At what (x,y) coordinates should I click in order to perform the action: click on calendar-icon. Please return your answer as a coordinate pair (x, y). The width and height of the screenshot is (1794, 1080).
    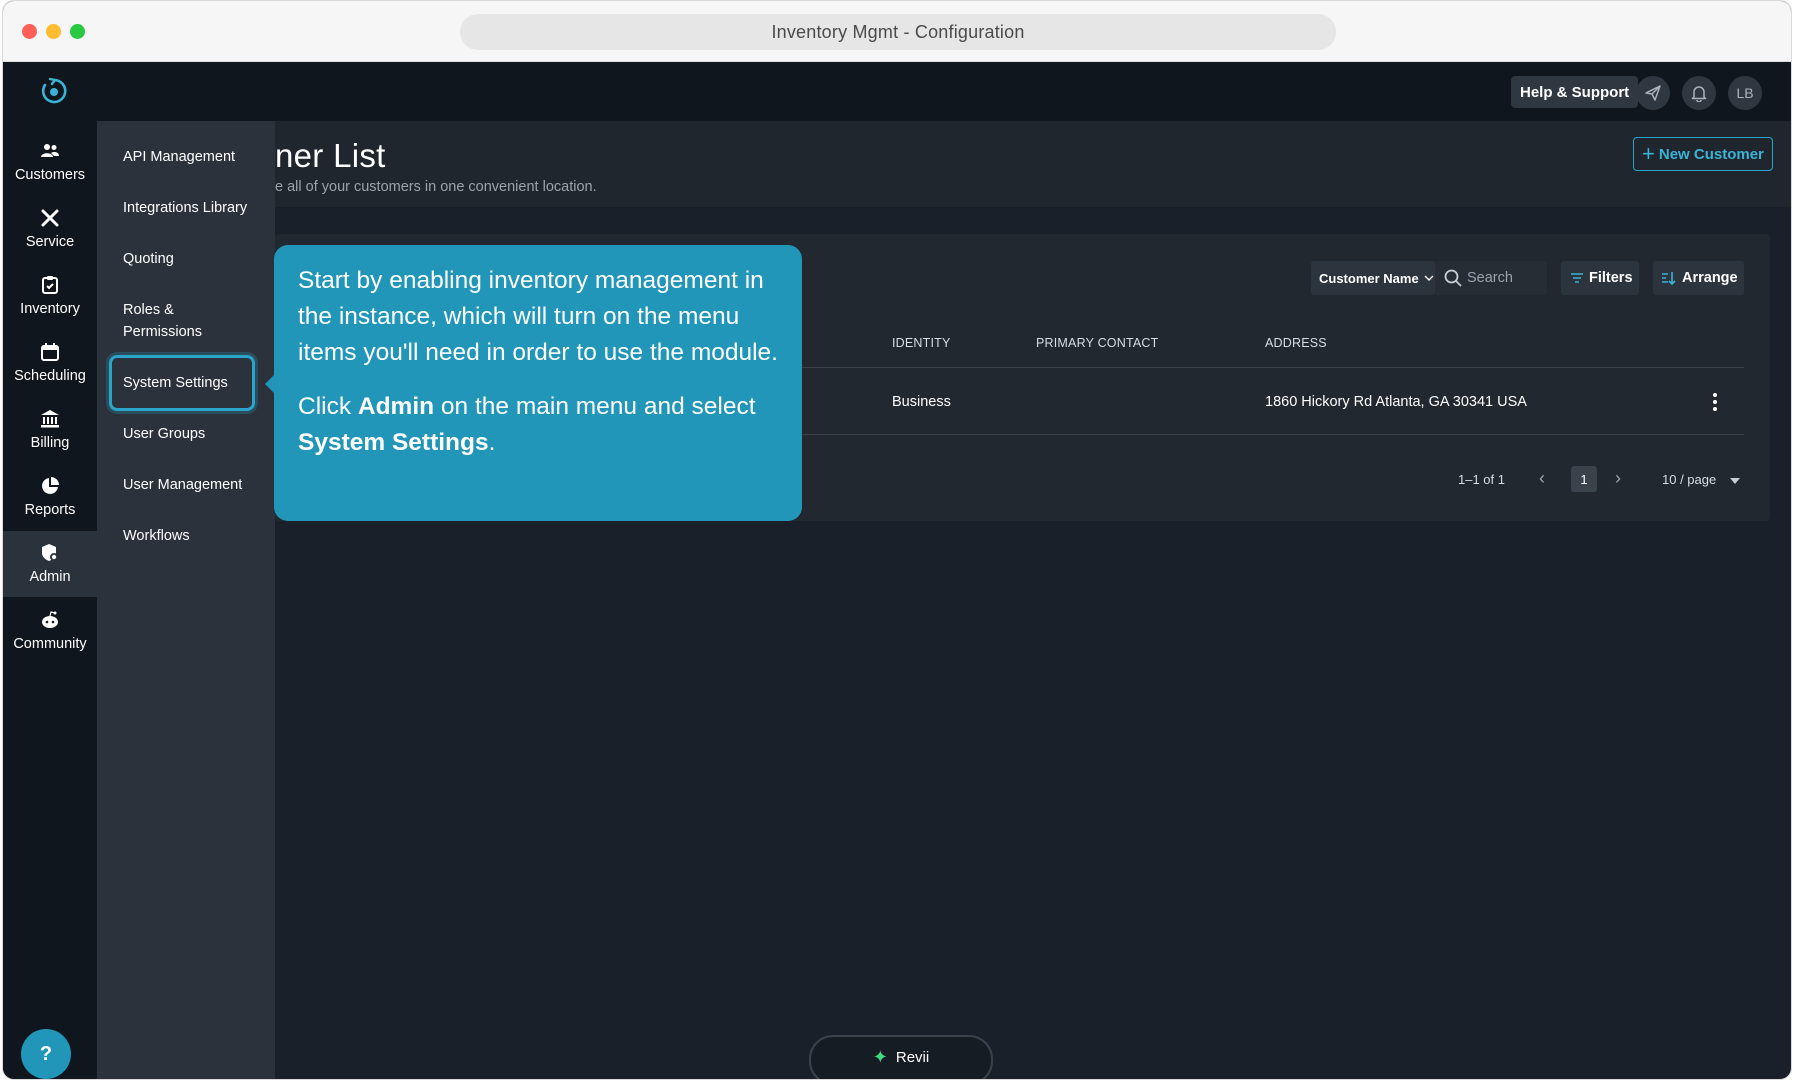
    Looking at the image, I should click on (50, 352).